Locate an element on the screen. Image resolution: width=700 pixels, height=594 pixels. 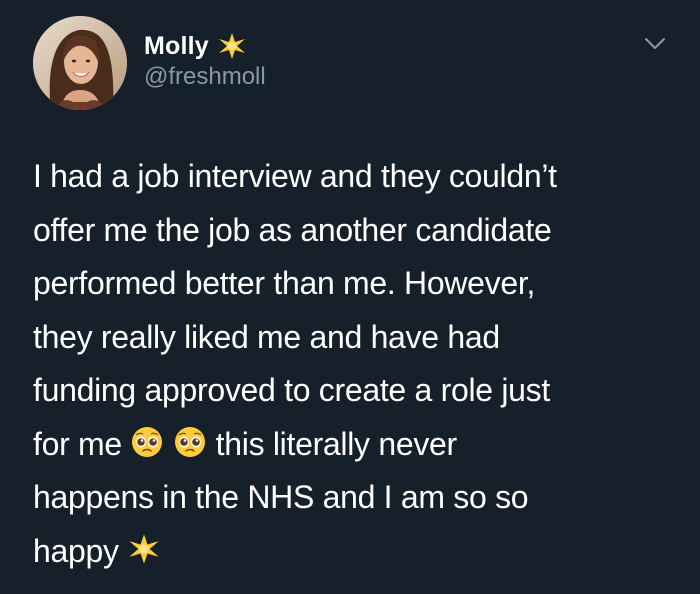
tweet-line-segment: this literally never is located at coordinates (336, 443).